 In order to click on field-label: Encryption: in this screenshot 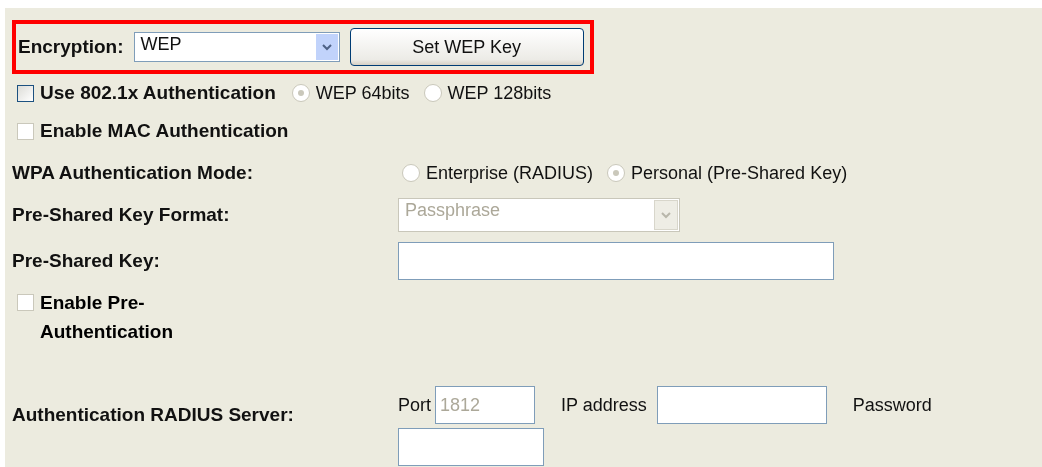, I will do `click(71, 47)`.